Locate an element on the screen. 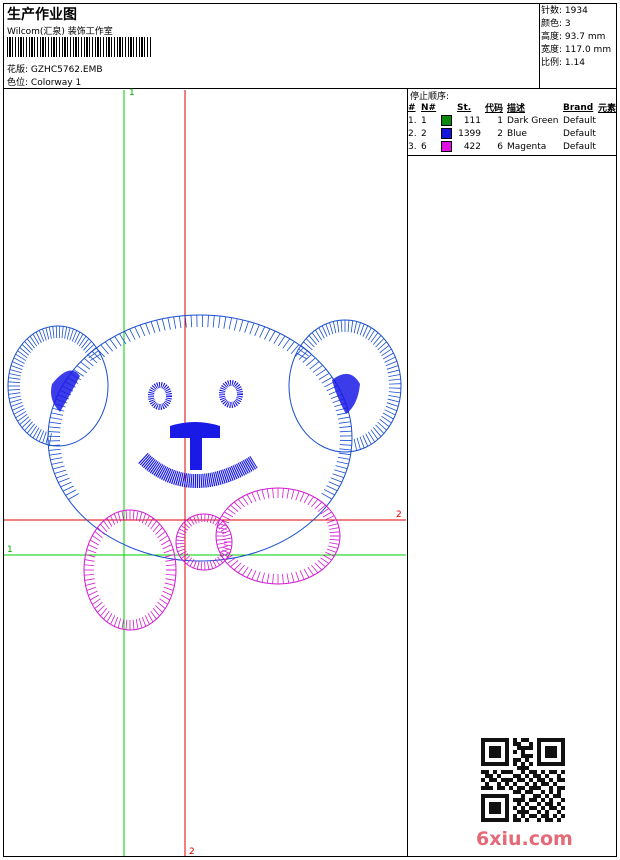  right-eye is located at coordinates (231, 394).